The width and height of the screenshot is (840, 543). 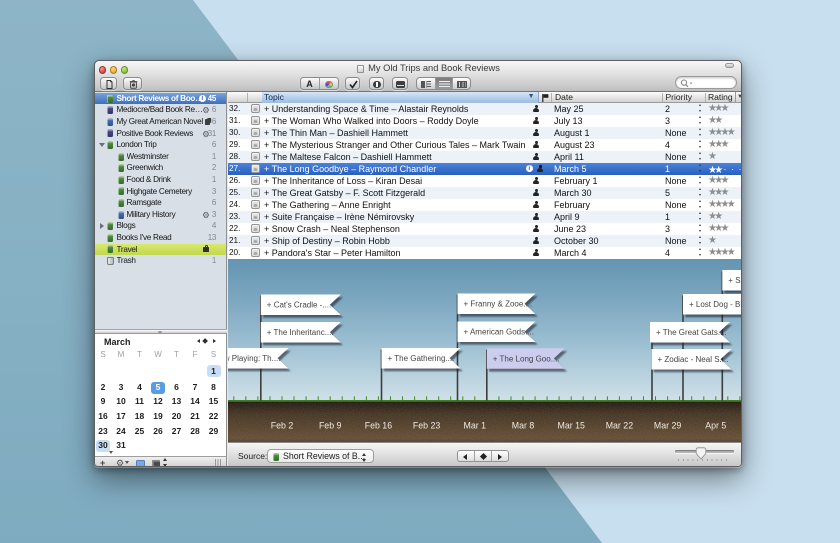 What do you see at coordinates (715, 425) in the screenshot?
I see `svg-text: Apr 5` at bounding box center [715, 425].